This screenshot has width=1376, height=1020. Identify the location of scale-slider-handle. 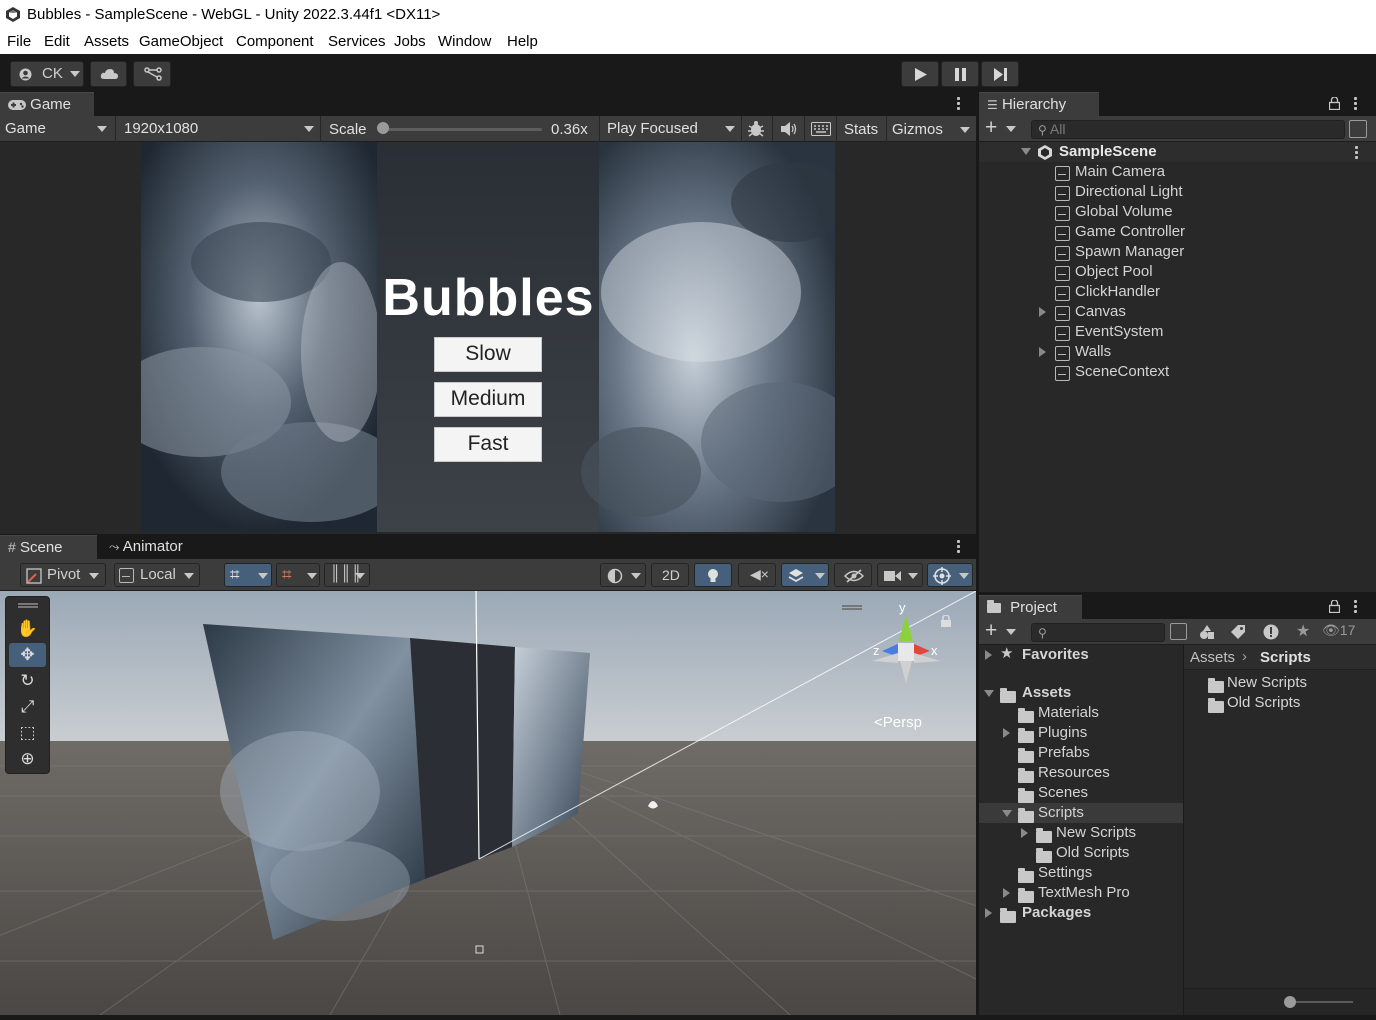
(383, 128).